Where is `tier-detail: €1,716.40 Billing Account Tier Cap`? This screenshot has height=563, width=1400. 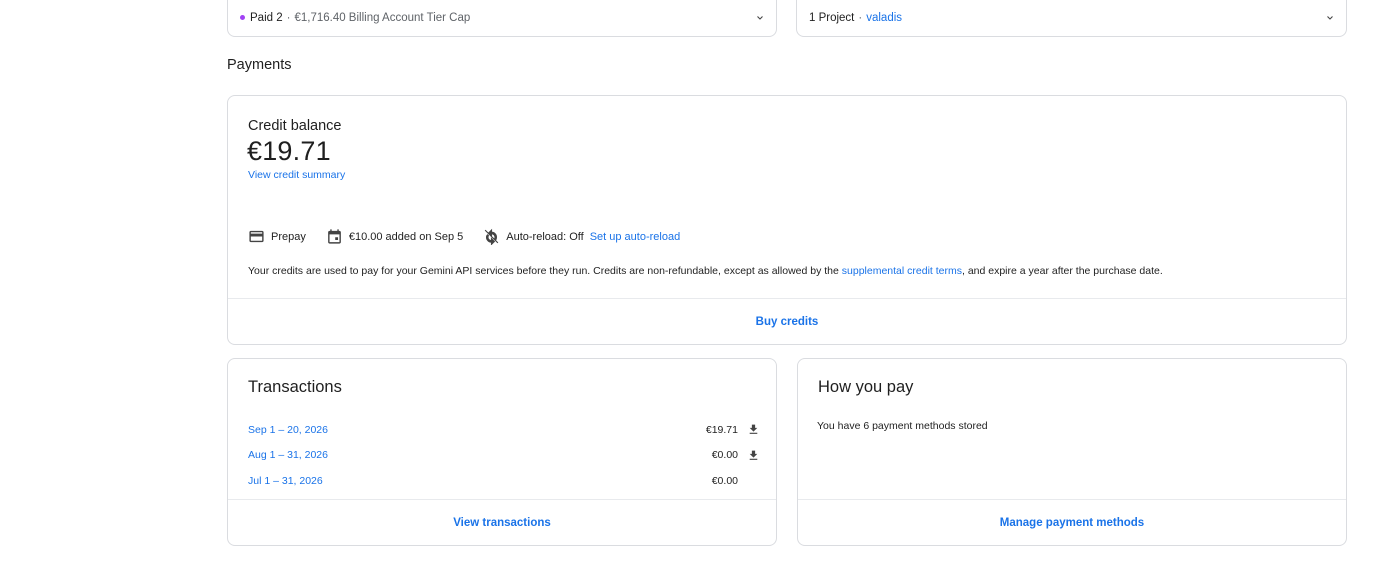 tier-detail: €1,716.40 Billing Account Tier Cap is located at coordinates (382, 17).